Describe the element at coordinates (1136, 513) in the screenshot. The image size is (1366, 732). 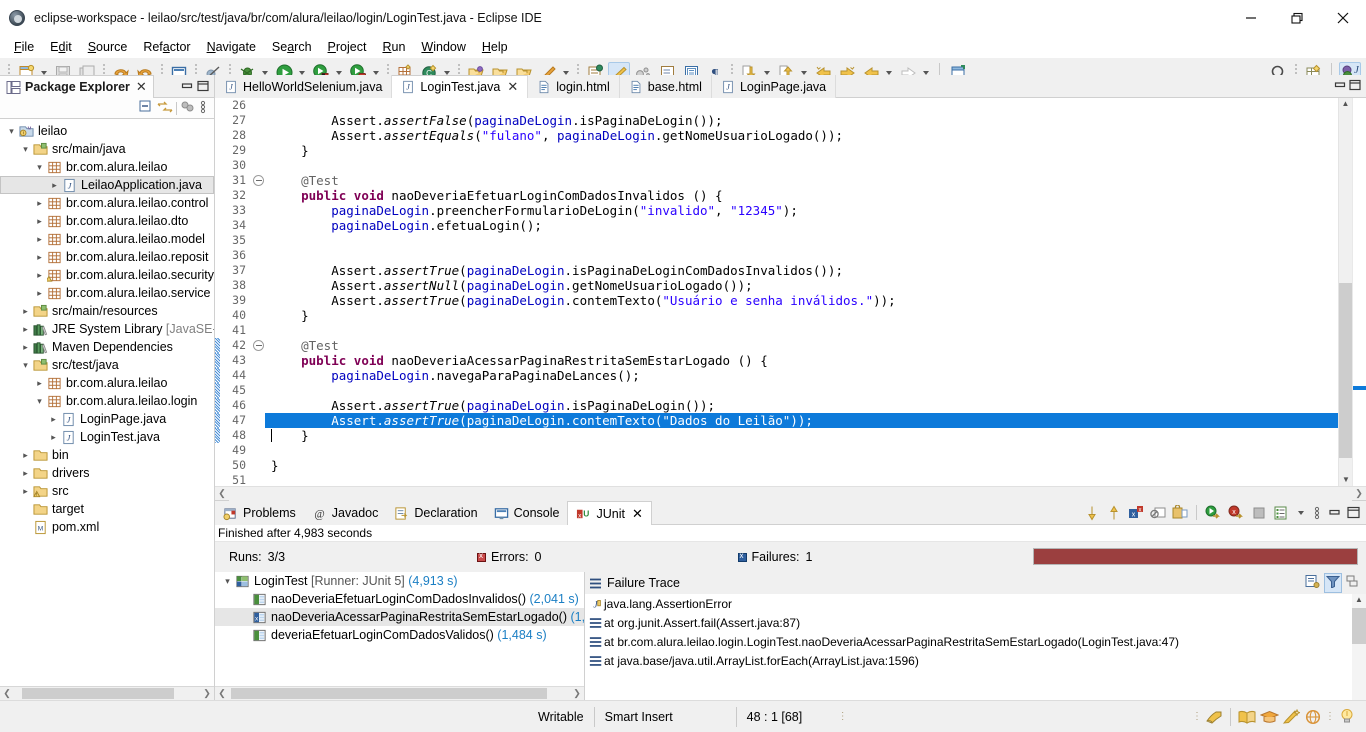
I see `show-failures-only-icon: xx` at that location.